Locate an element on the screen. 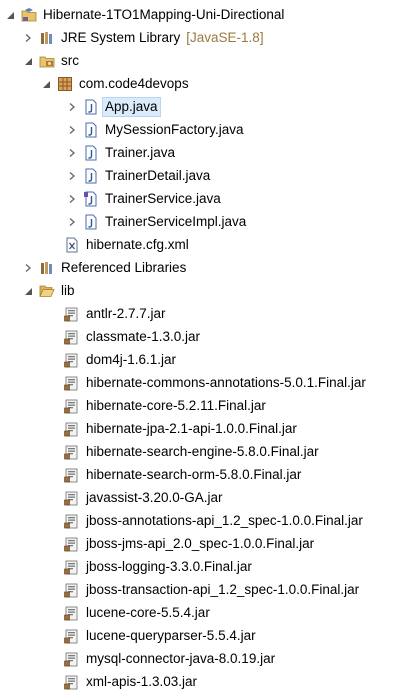 The width and height of the screenshot is (413, 693). jar-file-label: lucene-queryparser-5.5.4.jar is located at coordinates (171, 635).